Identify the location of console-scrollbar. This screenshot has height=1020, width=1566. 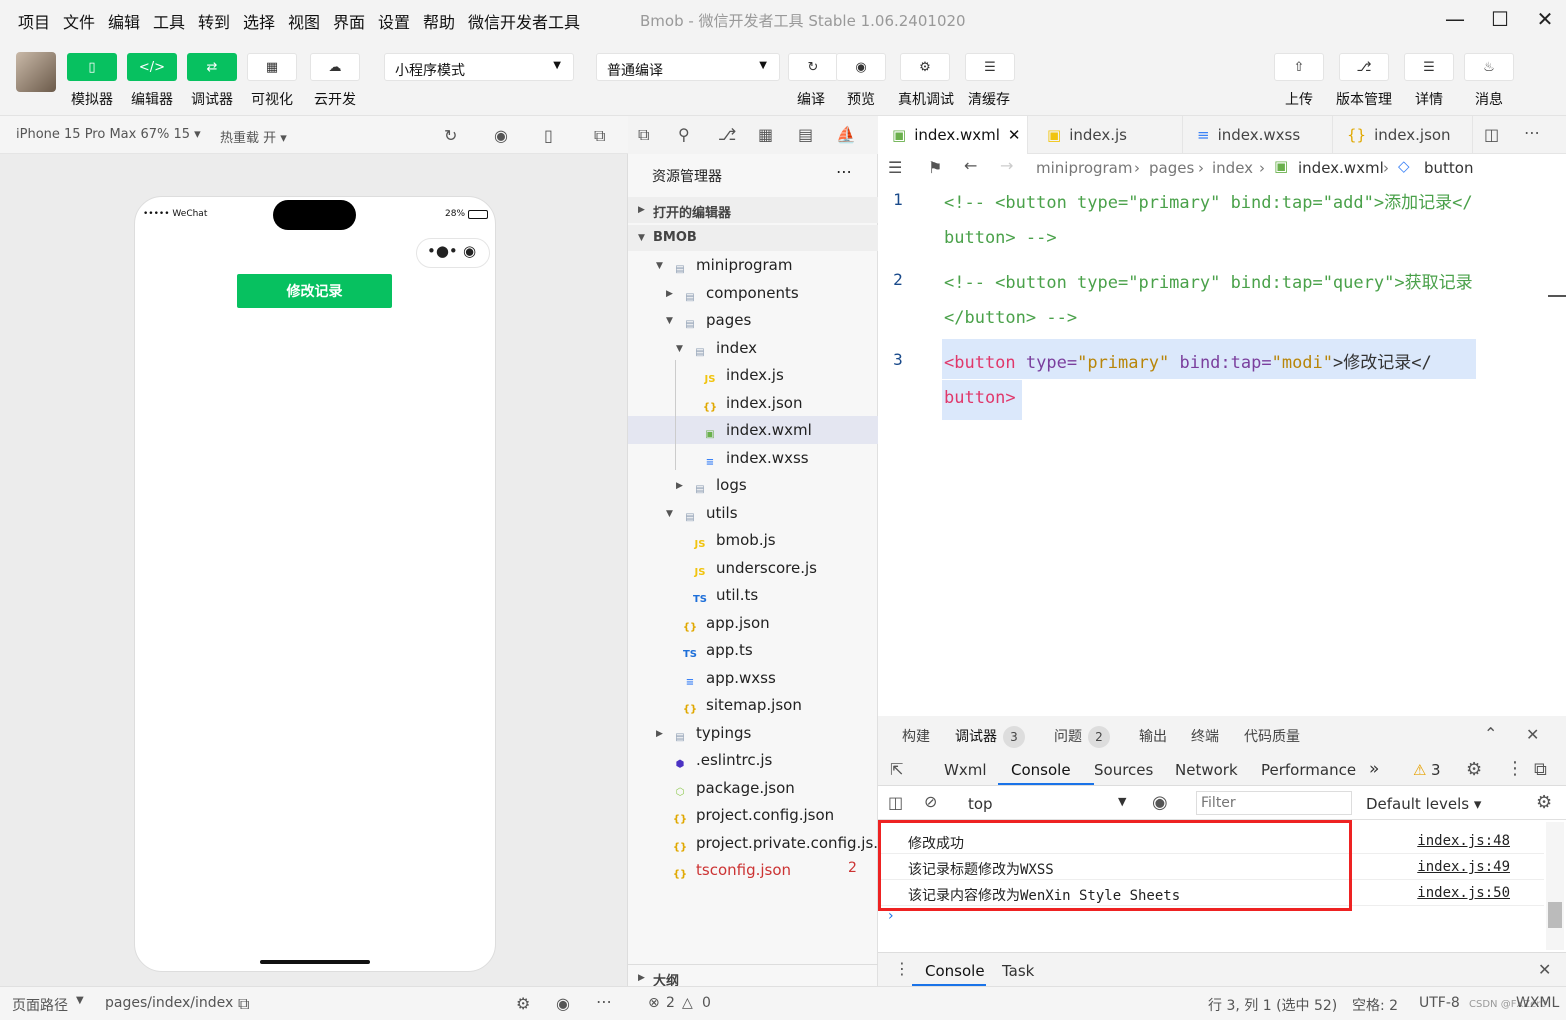
(1555, 886).